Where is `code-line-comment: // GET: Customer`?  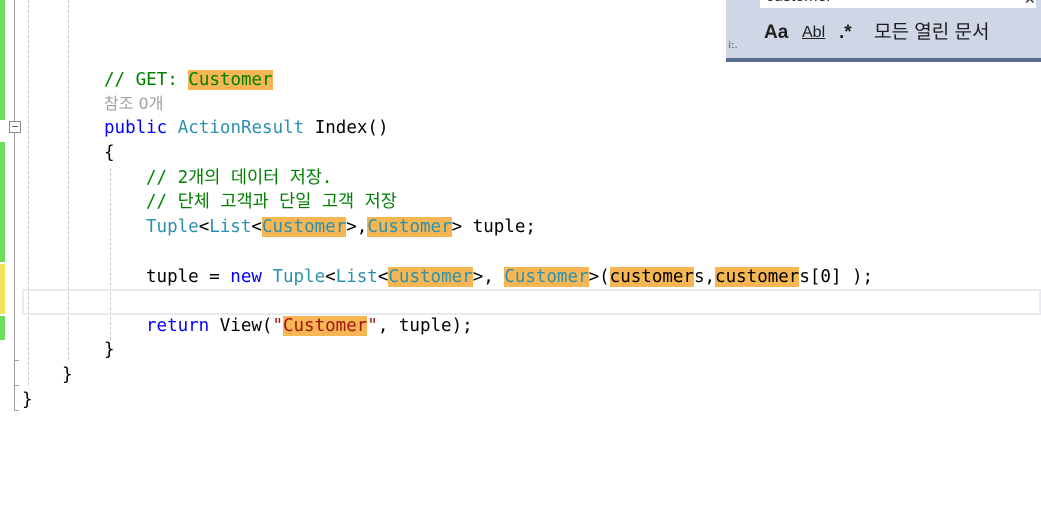
code-line-comment: // GET: Customer is located at coordinates (188, 80).